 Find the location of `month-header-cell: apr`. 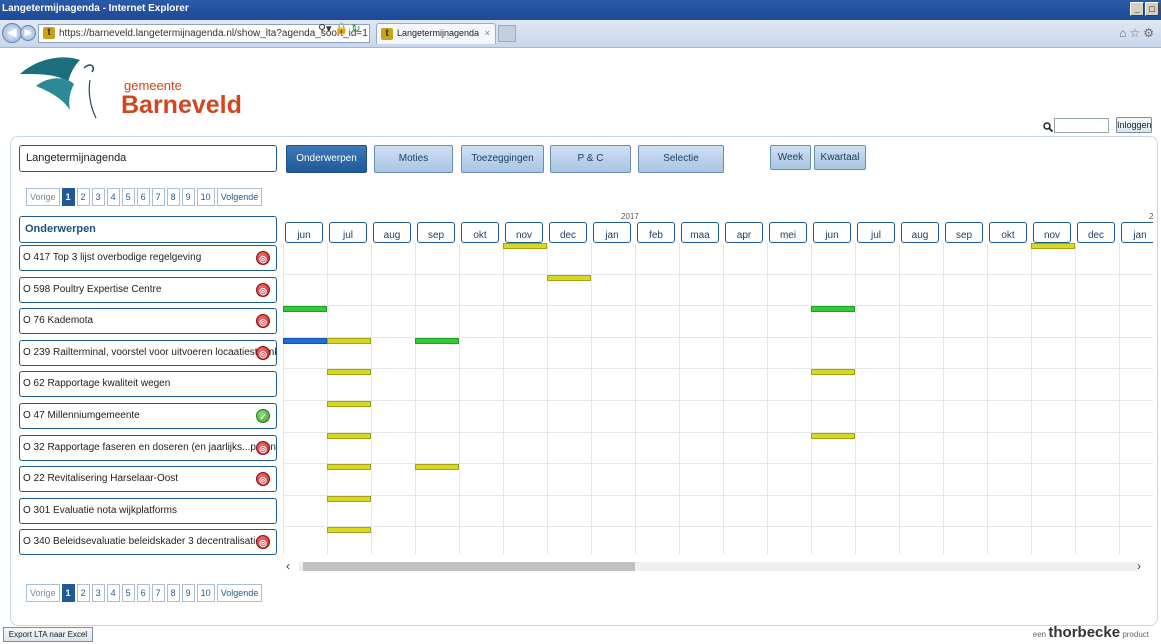

month-header-cell: apr is located at coordinates (744, 232).